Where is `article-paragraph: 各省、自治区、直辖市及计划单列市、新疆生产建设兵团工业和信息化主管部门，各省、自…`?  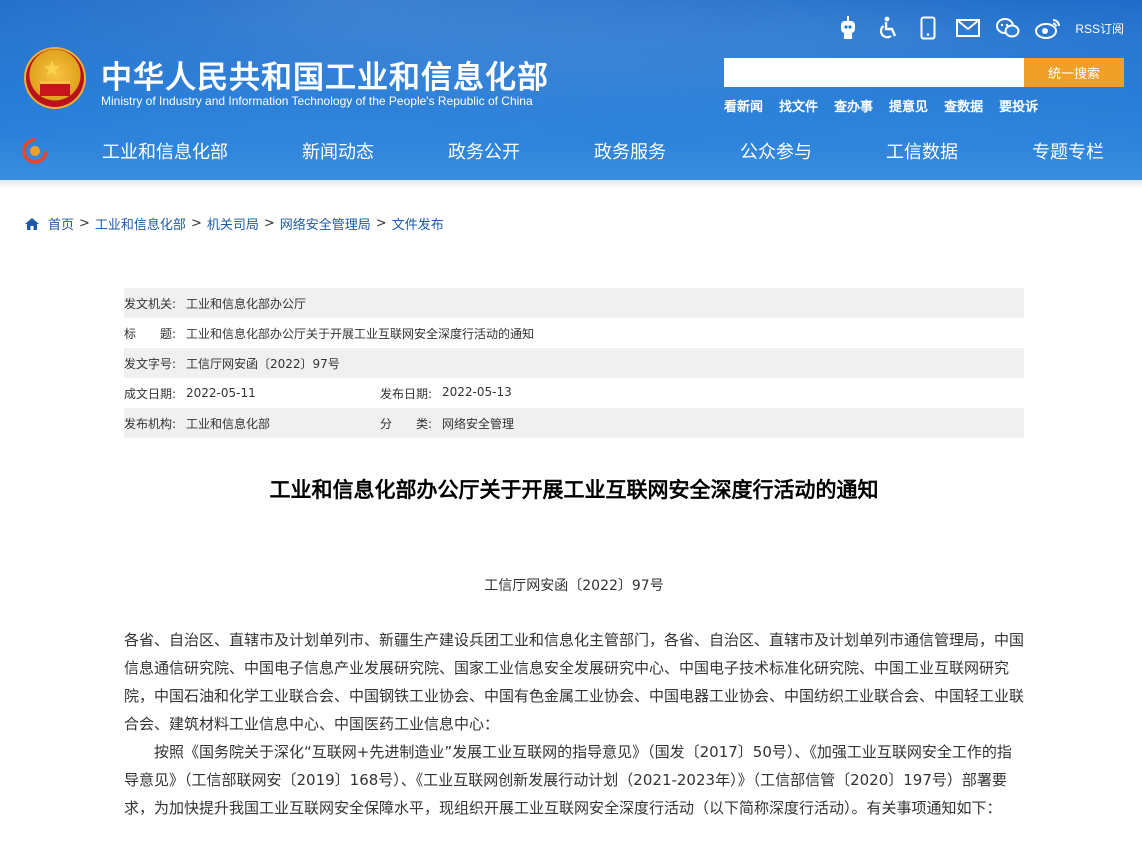 article-paragraph: 各省、自治区、直辖市及计划单列市、新疆生产建设兵团工业和信息化主管部门，各省、自… is located at coordinates (574, 682).